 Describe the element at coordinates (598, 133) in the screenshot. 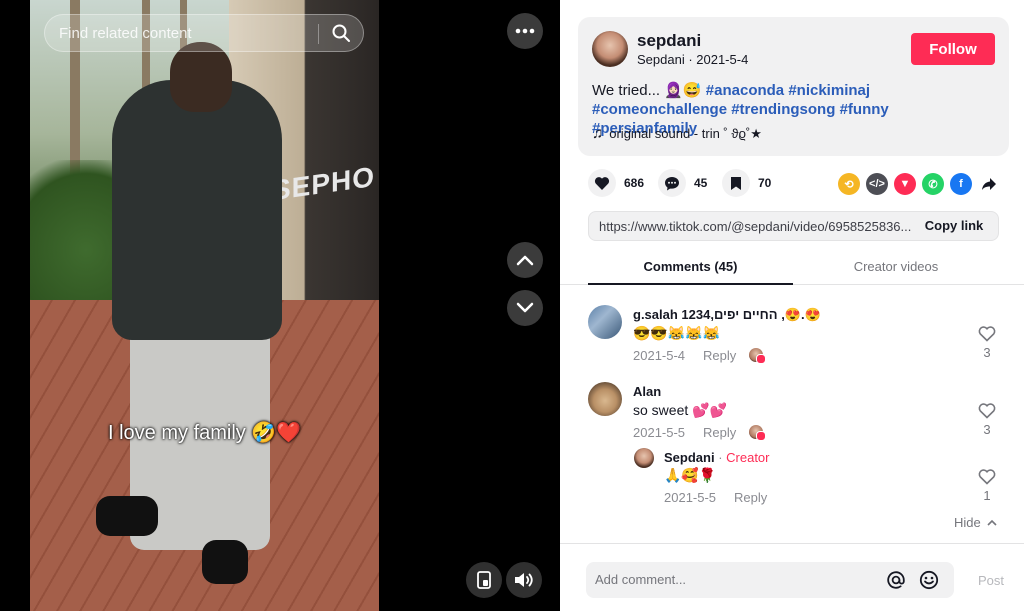

I see `music-note-icon: ♫` at that location.